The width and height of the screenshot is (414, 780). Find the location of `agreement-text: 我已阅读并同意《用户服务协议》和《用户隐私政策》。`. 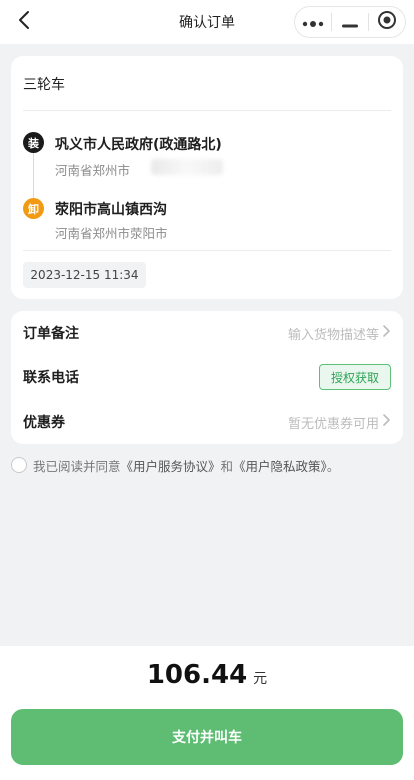

agreement-text: 我已阅读并同意《用户服务协议》和《用户隐私政策》。 is located at coordinates (186, 465).